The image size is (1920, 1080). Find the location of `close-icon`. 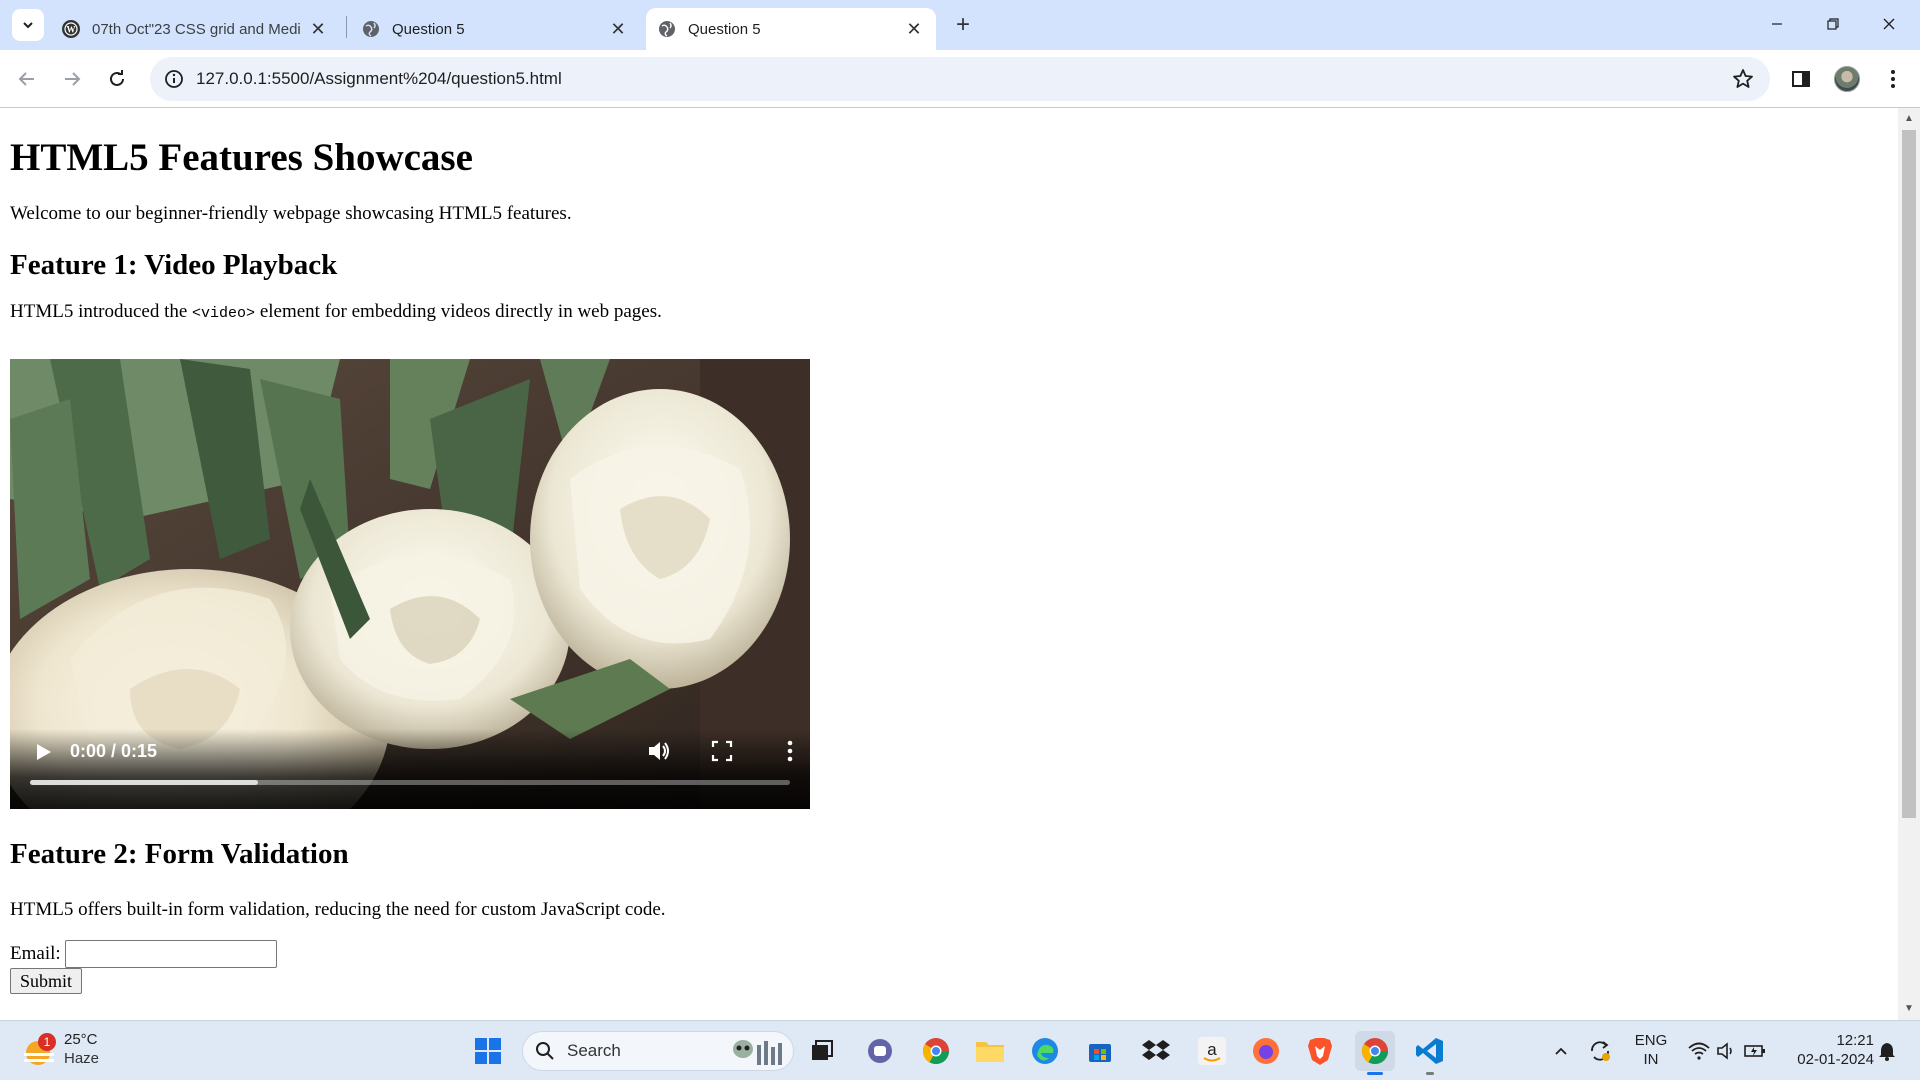

close-icon is located at coordinates (1889, 24).